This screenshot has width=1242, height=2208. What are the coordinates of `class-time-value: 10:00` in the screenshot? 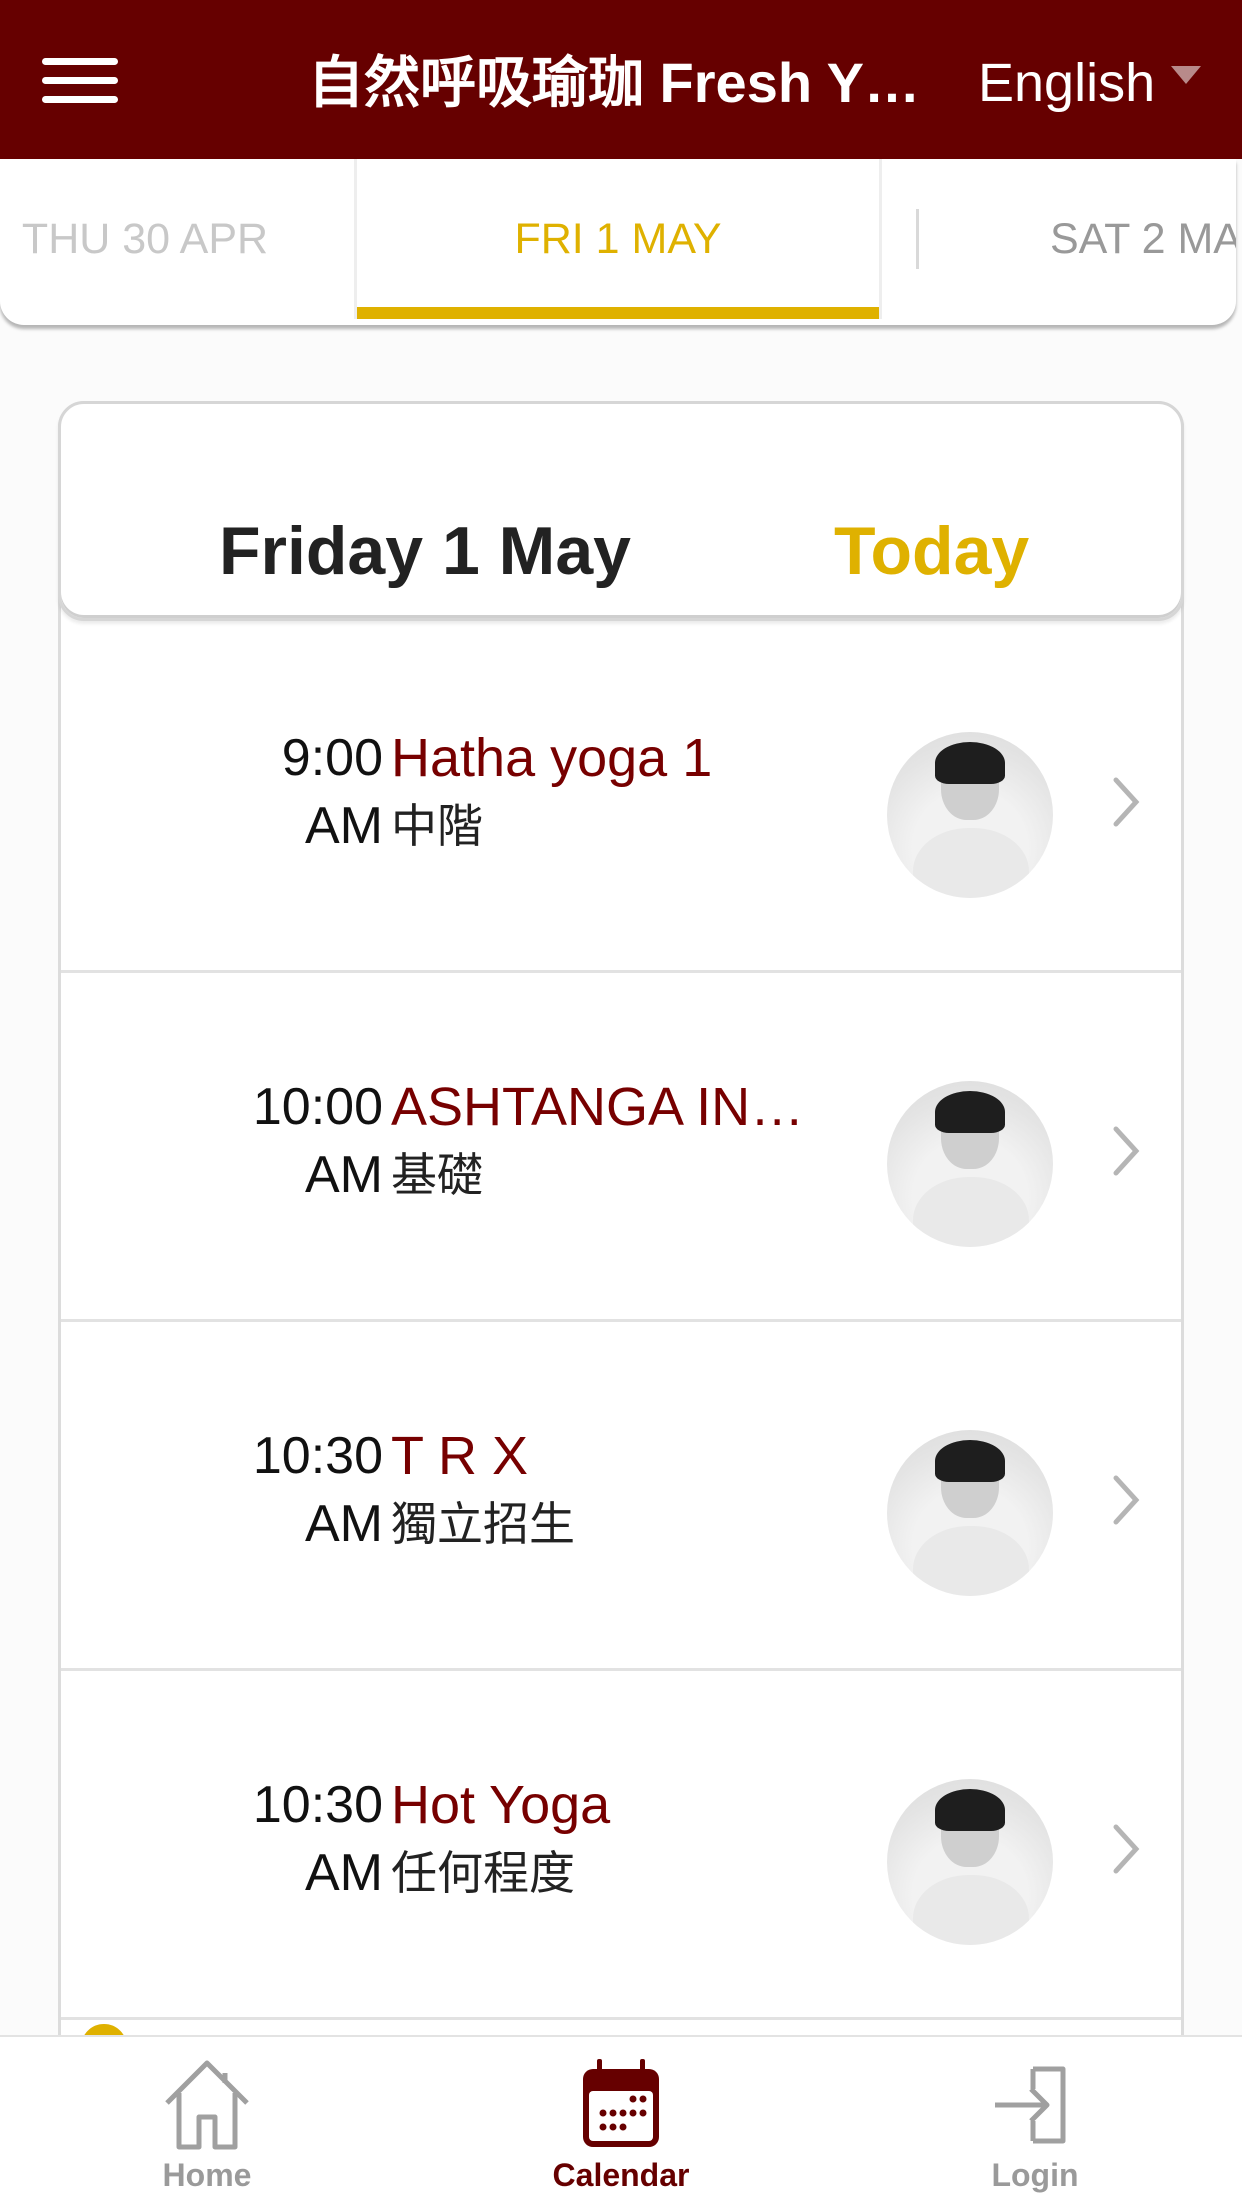 It's located at (317, 1107).